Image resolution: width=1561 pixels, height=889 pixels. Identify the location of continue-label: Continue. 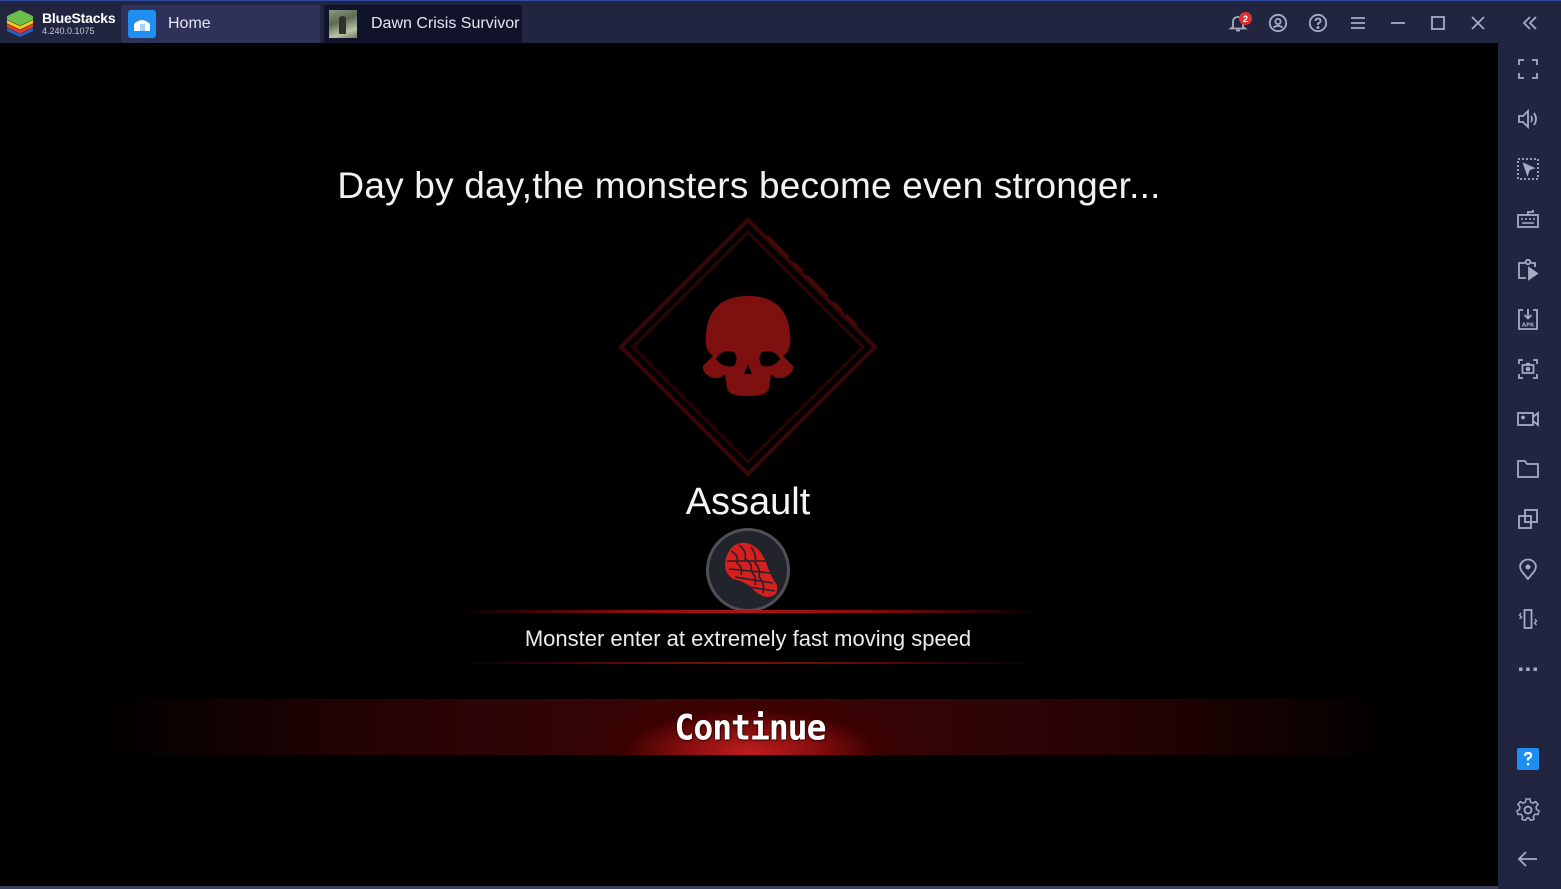
(750, 727).